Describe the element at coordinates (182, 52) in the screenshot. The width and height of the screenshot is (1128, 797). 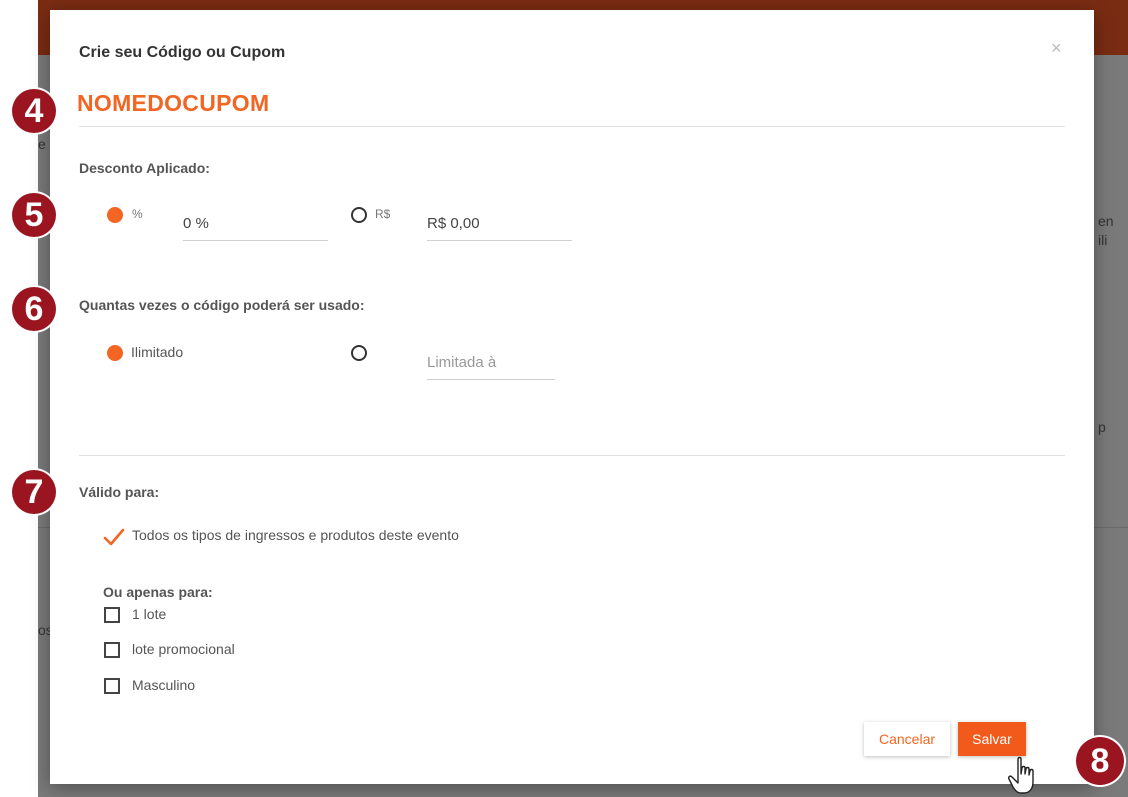
I see `modal-title: Crie seu Código ou Cupom` at that location.